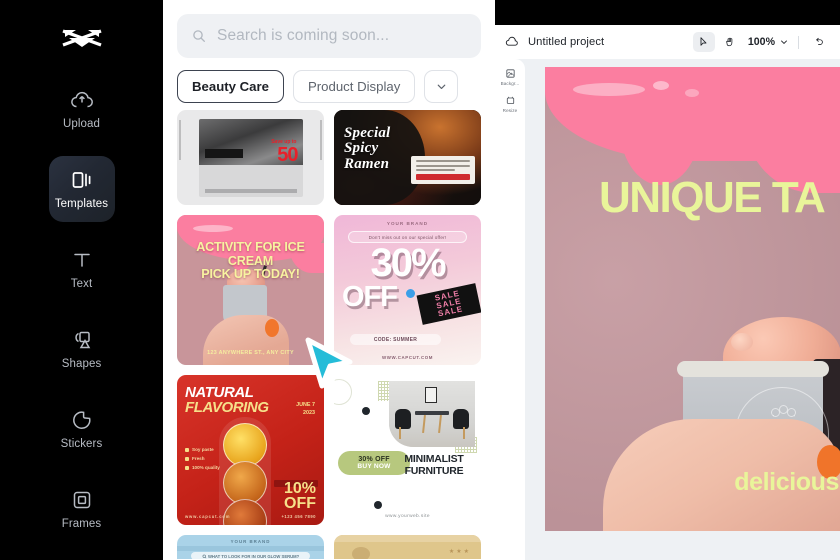 The height and width of the screenshot is (560, 840). Describe the element at coordinates (250, 190) in the screenshot. I see `template-footer-bar` at that location.